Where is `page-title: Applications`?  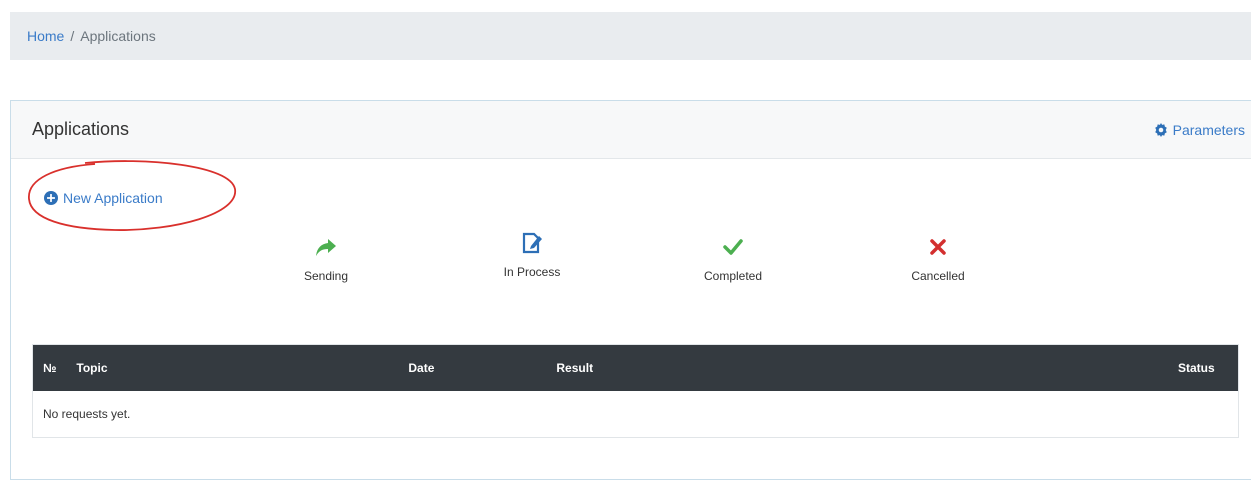 page-title: Applications is located at coordinates (81, 129).